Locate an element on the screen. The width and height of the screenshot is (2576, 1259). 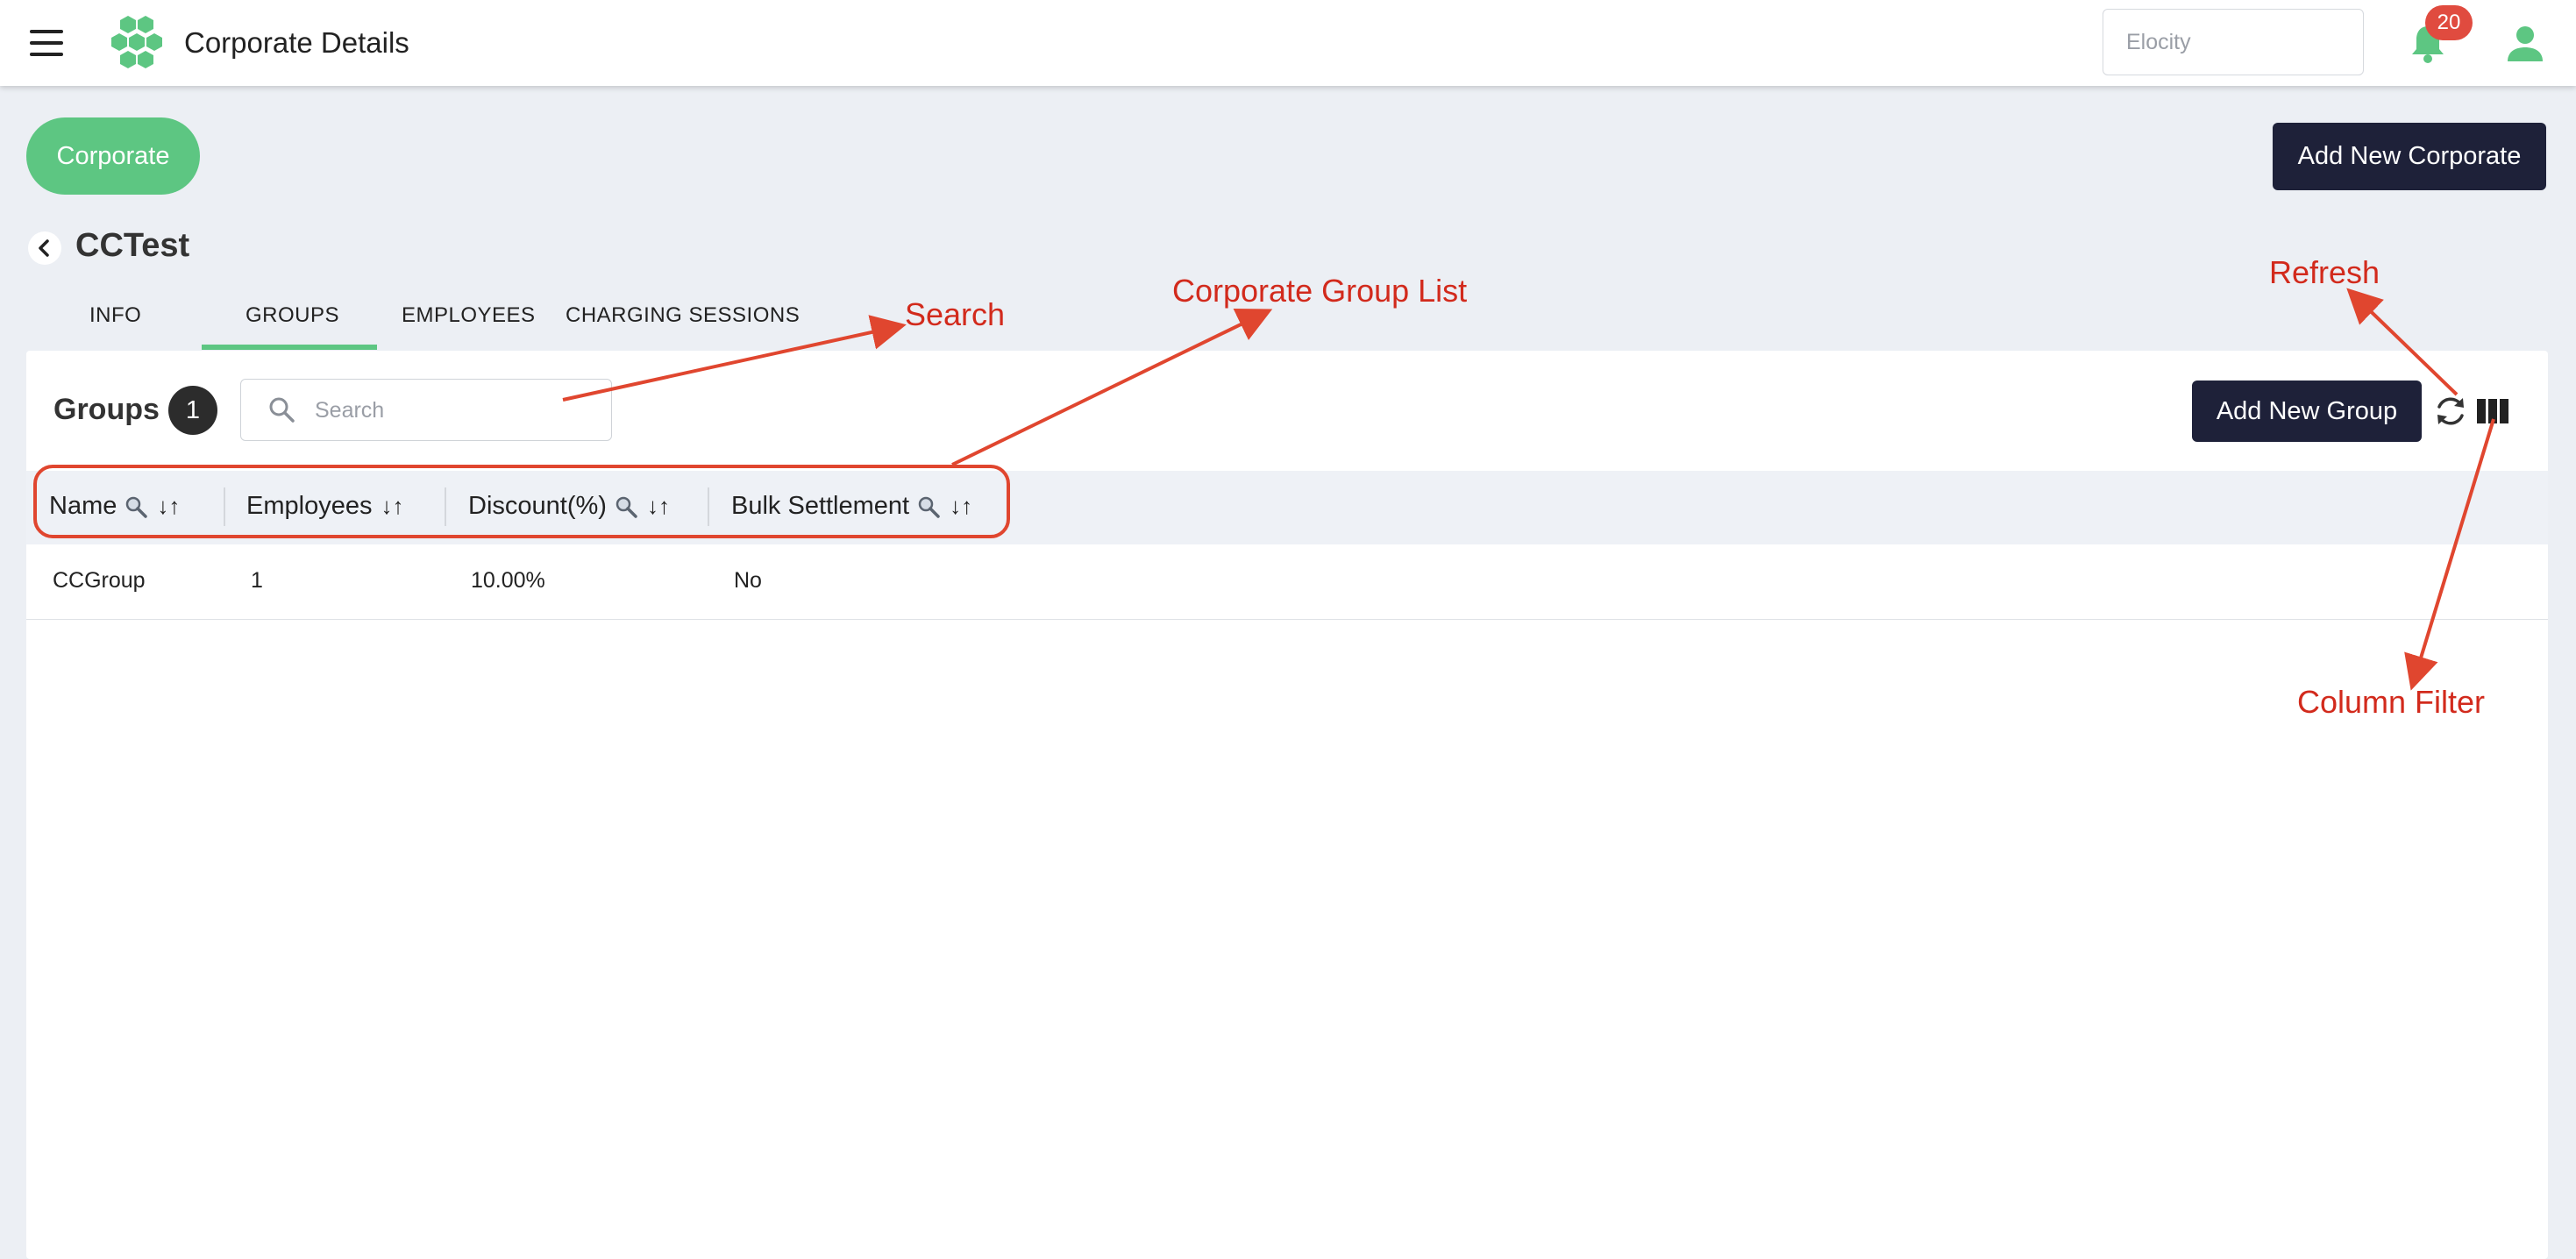
column-filter-icon is located at coordinates (2492, 411).